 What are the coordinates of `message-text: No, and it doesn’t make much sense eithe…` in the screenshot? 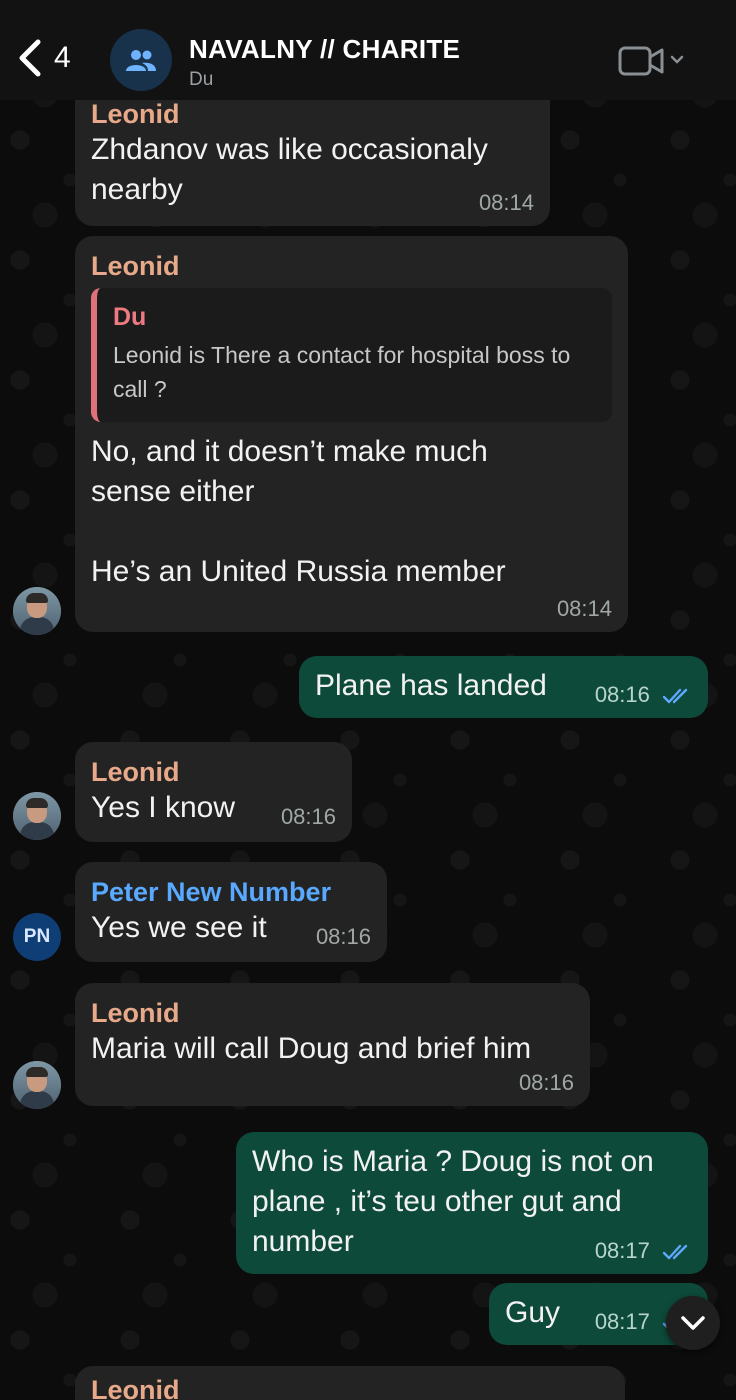 It's located at (298, 511).